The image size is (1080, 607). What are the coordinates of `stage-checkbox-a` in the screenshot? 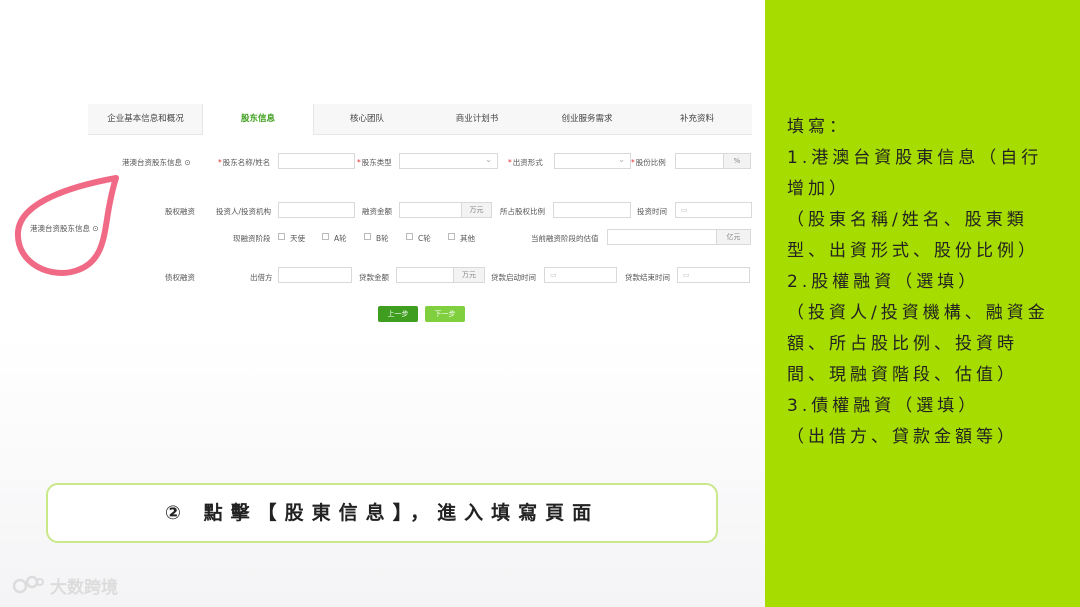 It's located at (325, 236).